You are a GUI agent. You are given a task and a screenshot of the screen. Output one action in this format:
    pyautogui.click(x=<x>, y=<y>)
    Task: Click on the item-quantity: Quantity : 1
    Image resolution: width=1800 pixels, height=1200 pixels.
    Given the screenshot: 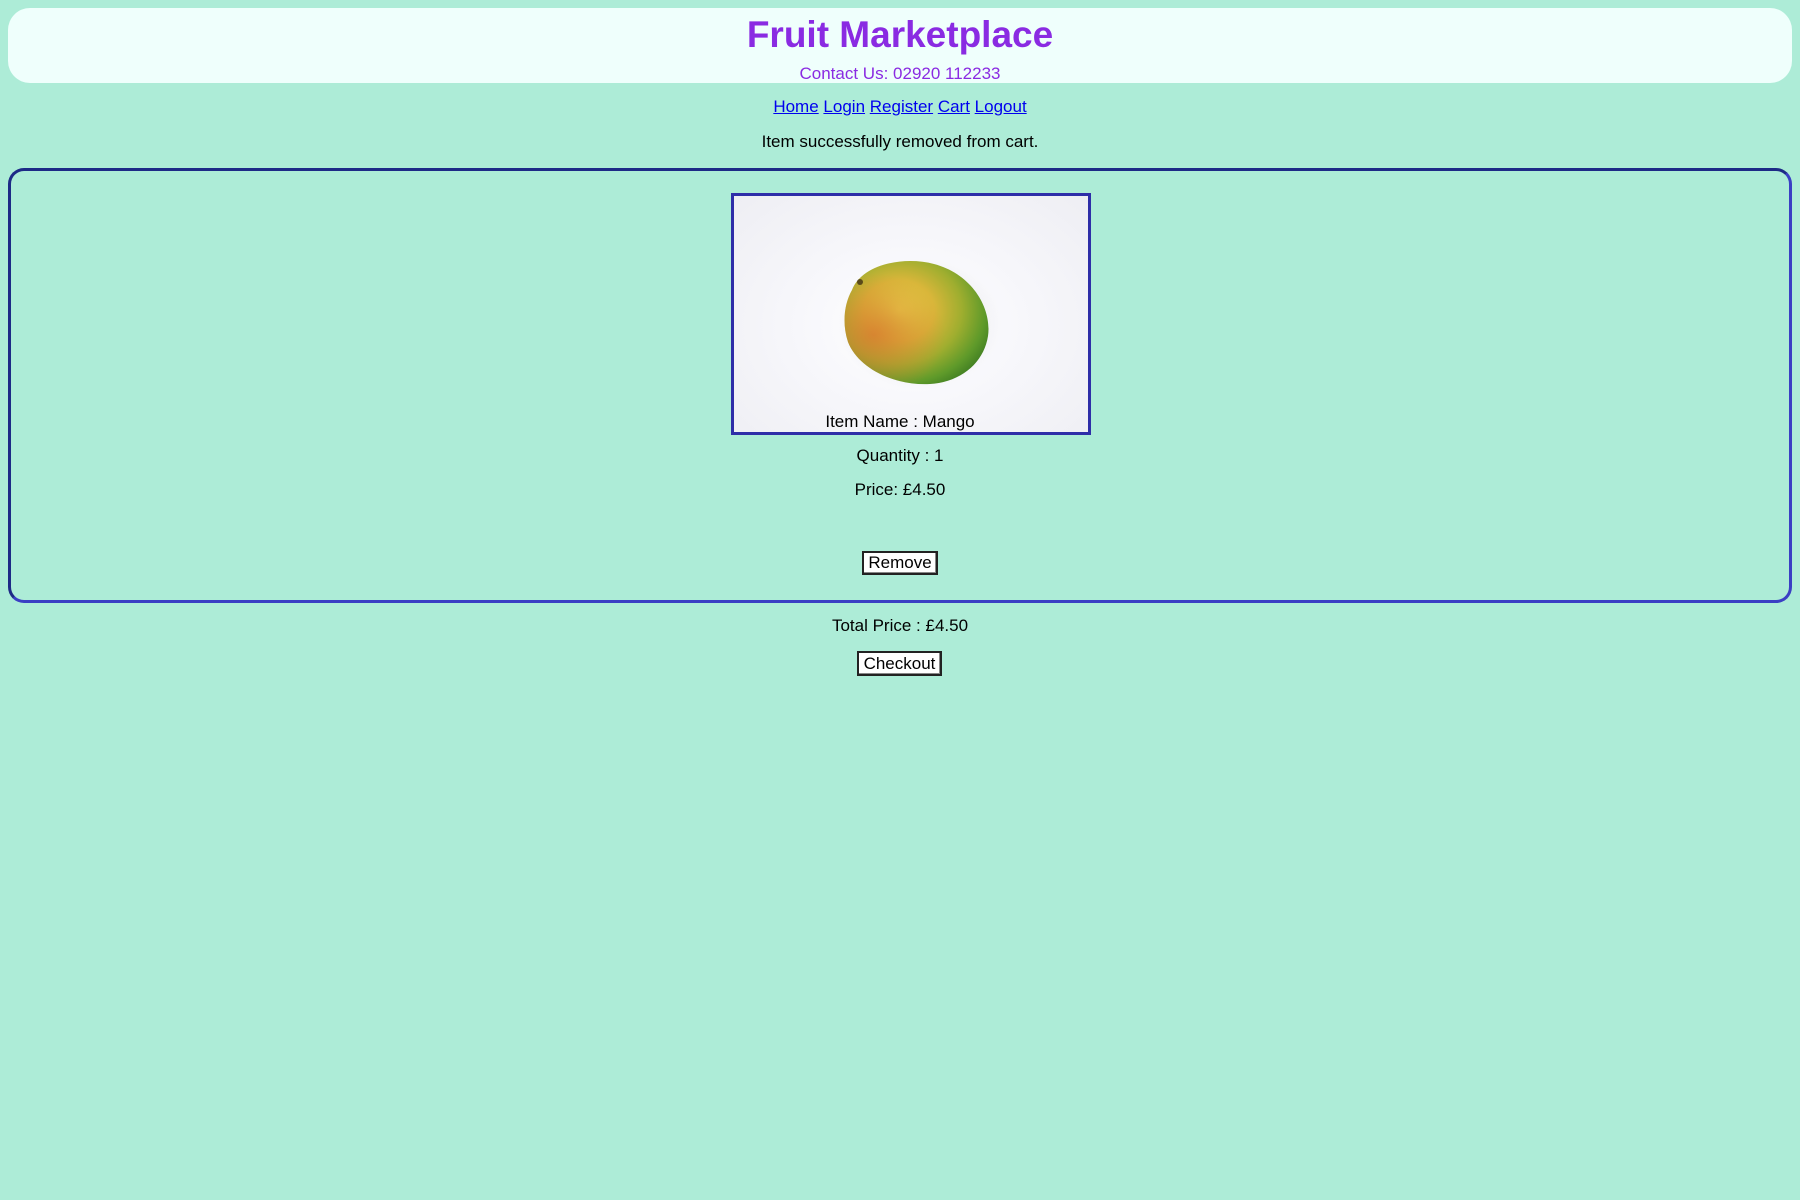 What is the action you would take?
    pyautogui.click(x=900, y=455)
    